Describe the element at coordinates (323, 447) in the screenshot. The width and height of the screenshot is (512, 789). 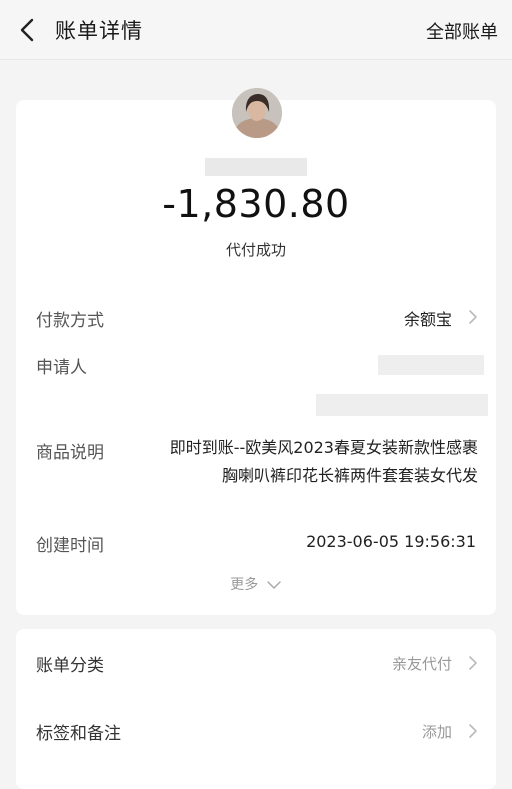
I see `product-desc-line1: 即时到账--欧美风2023春夏女装新款性感裹` at that location.